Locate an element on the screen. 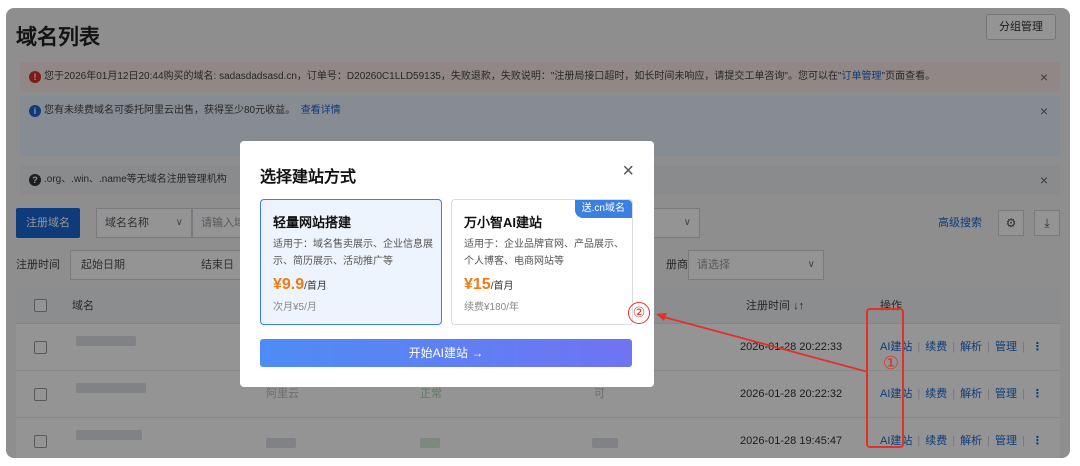 Image resolution: width=1080 pixels, height=466 pixels. step-1-marker: ① is located at coordinates (891, 363).